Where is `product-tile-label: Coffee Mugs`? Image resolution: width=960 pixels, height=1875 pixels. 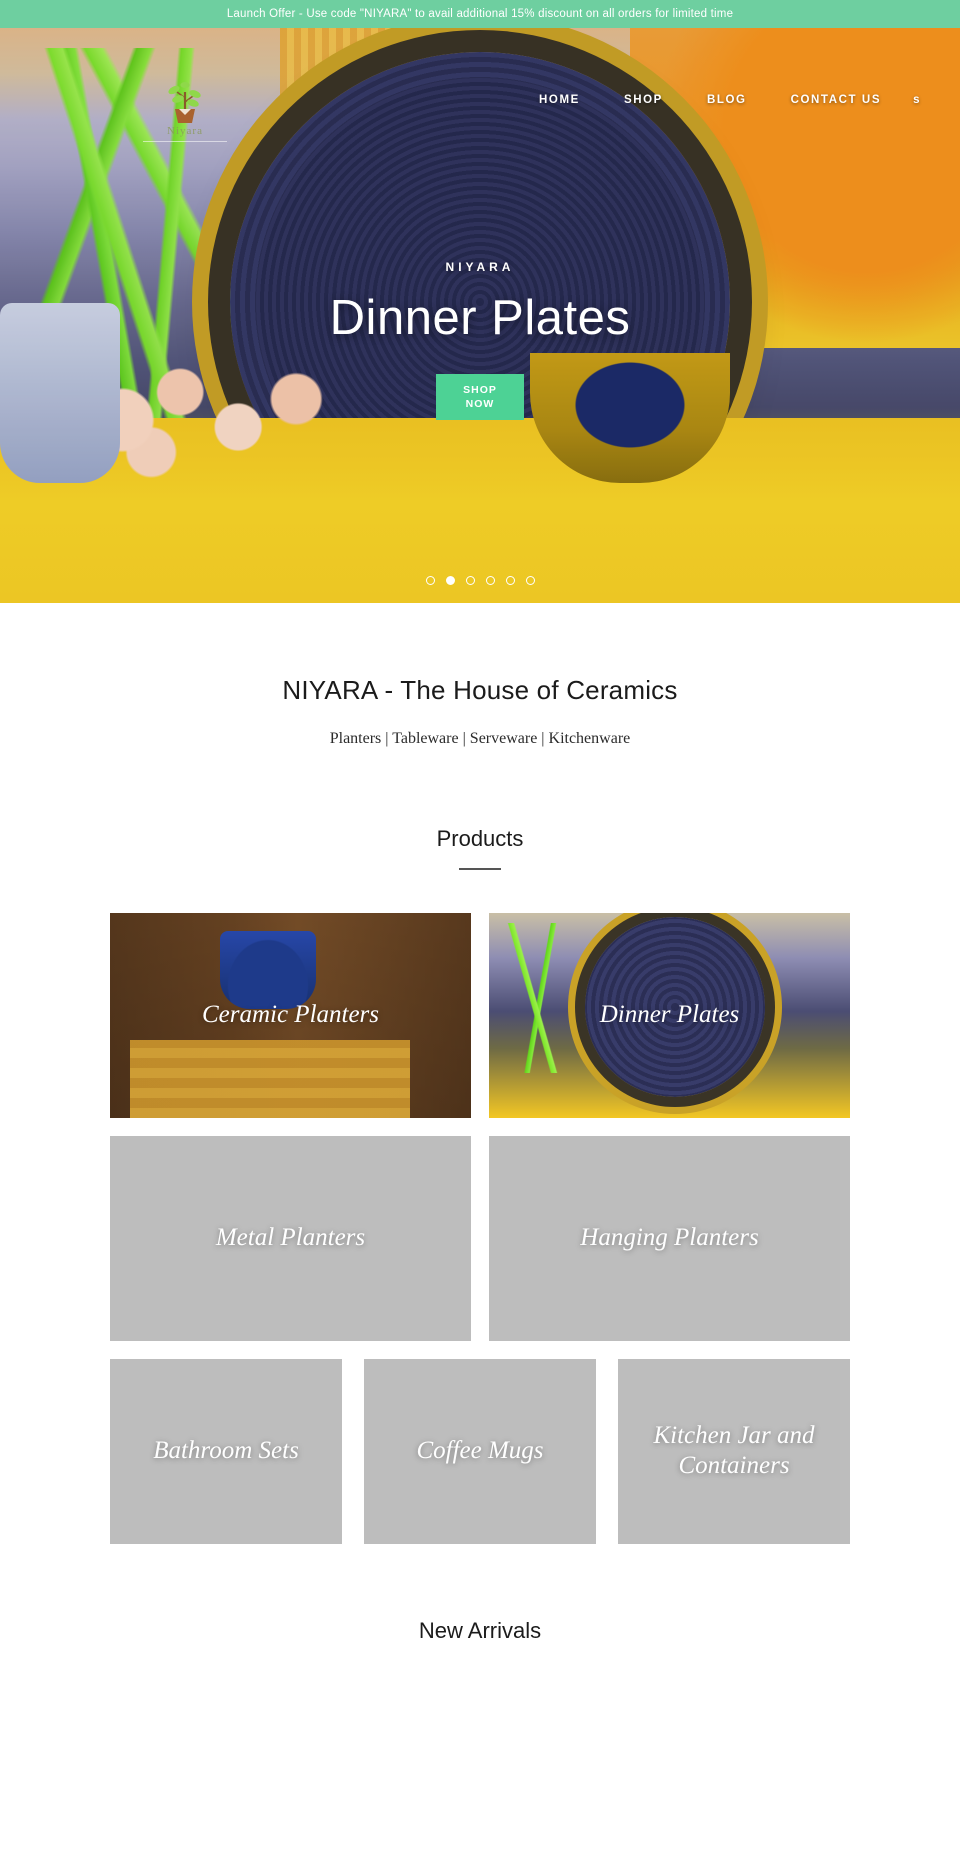 product-tile-label: Coffee Mugs is located at coordinates (480, 1450).